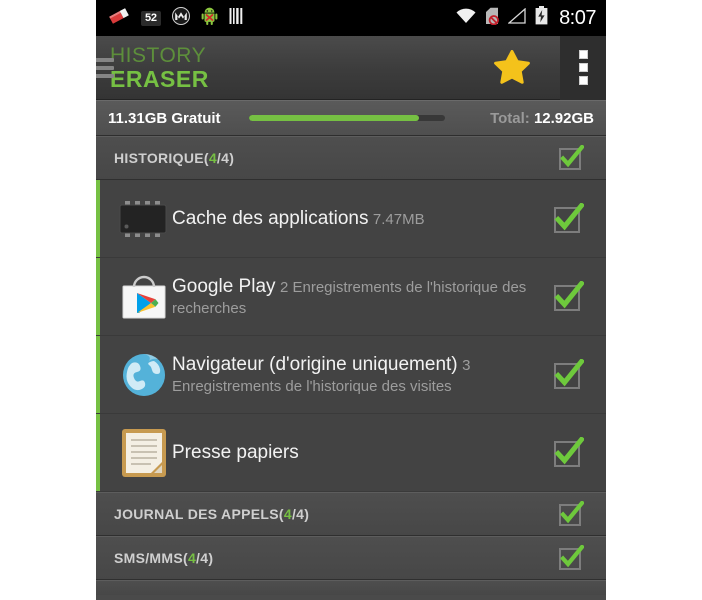 This screenshot has width=702, height=600. What do you see at coordinates (351, 587) in the screenshot?
I see `bottom-partial-section-header` at bounding box center [351, 587].